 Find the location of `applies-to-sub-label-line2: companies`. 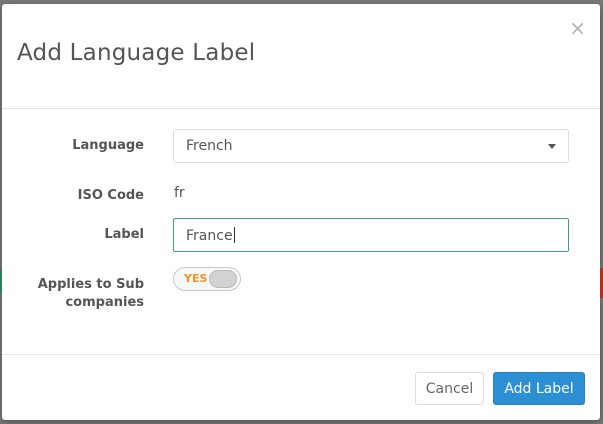

applies-to-sub-label-line2: companies is located at coordinates (104, 302).